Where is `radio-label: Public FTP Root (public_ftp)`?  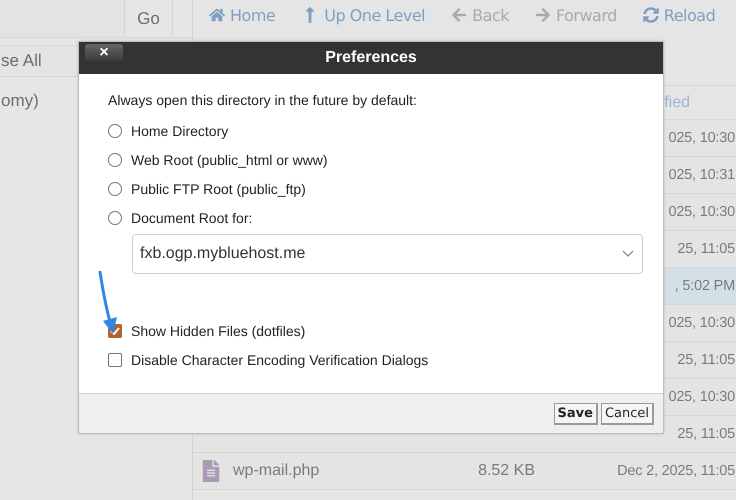
radio-label: Public FTP Root (public_ftp) is located at coordinates (218, 188).